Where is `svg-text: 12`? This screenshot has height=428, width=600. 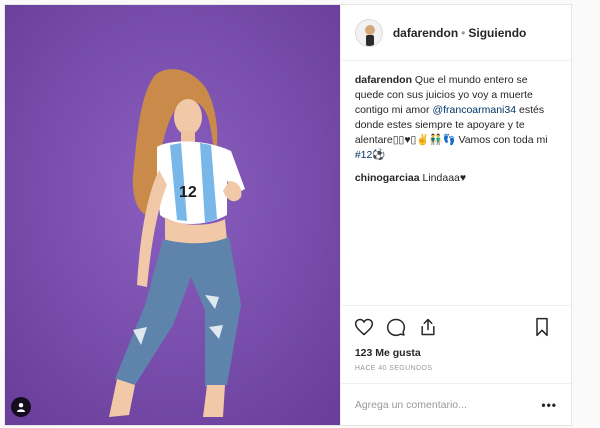
svg-text: 12 is located at coordinates (188, 192).